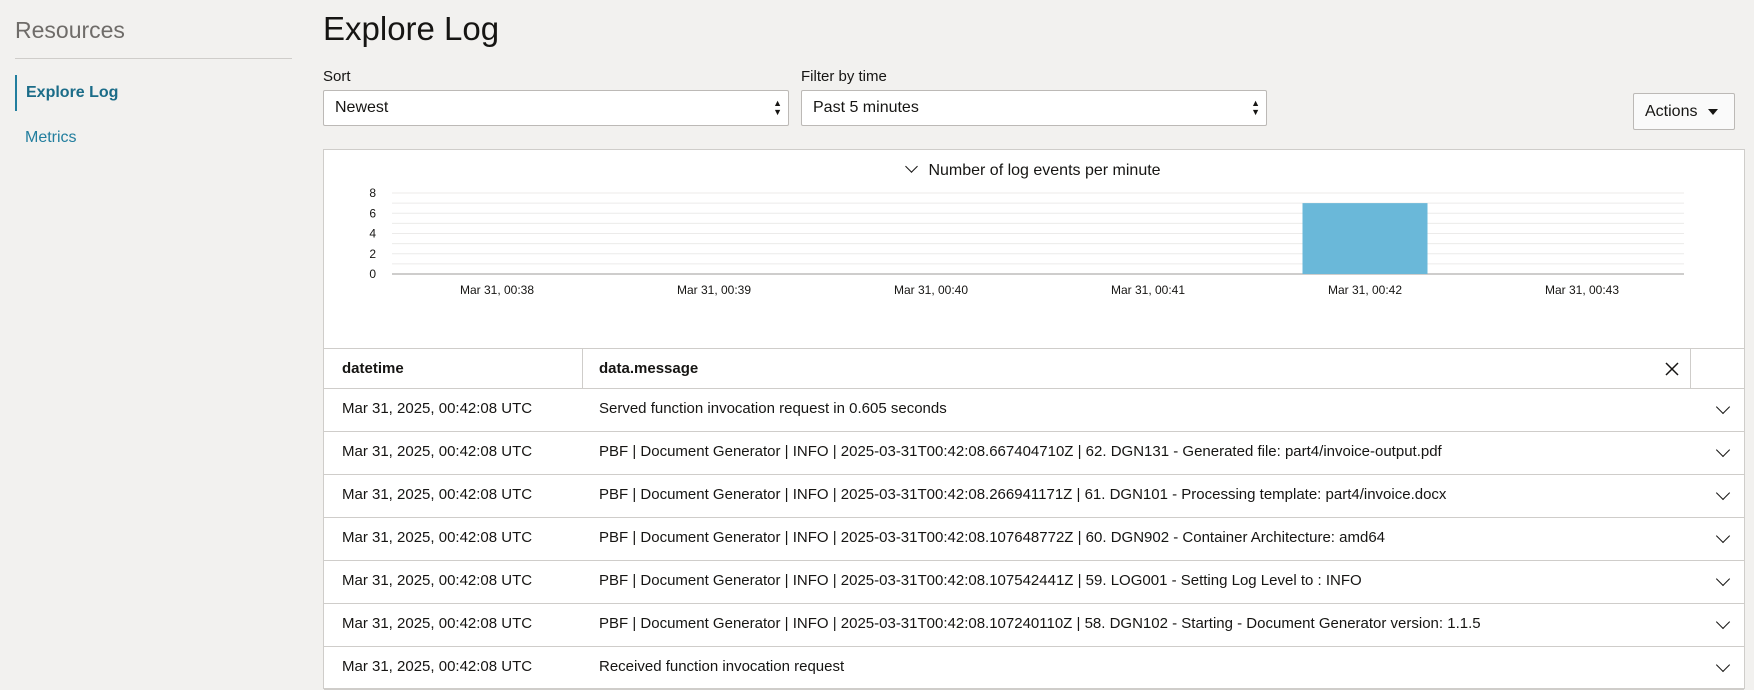 Image resolution: width=1754 pixels, height=690 pixels. I want to click on sidebar-item-explore-log: Explore Log, so click(153, 93).